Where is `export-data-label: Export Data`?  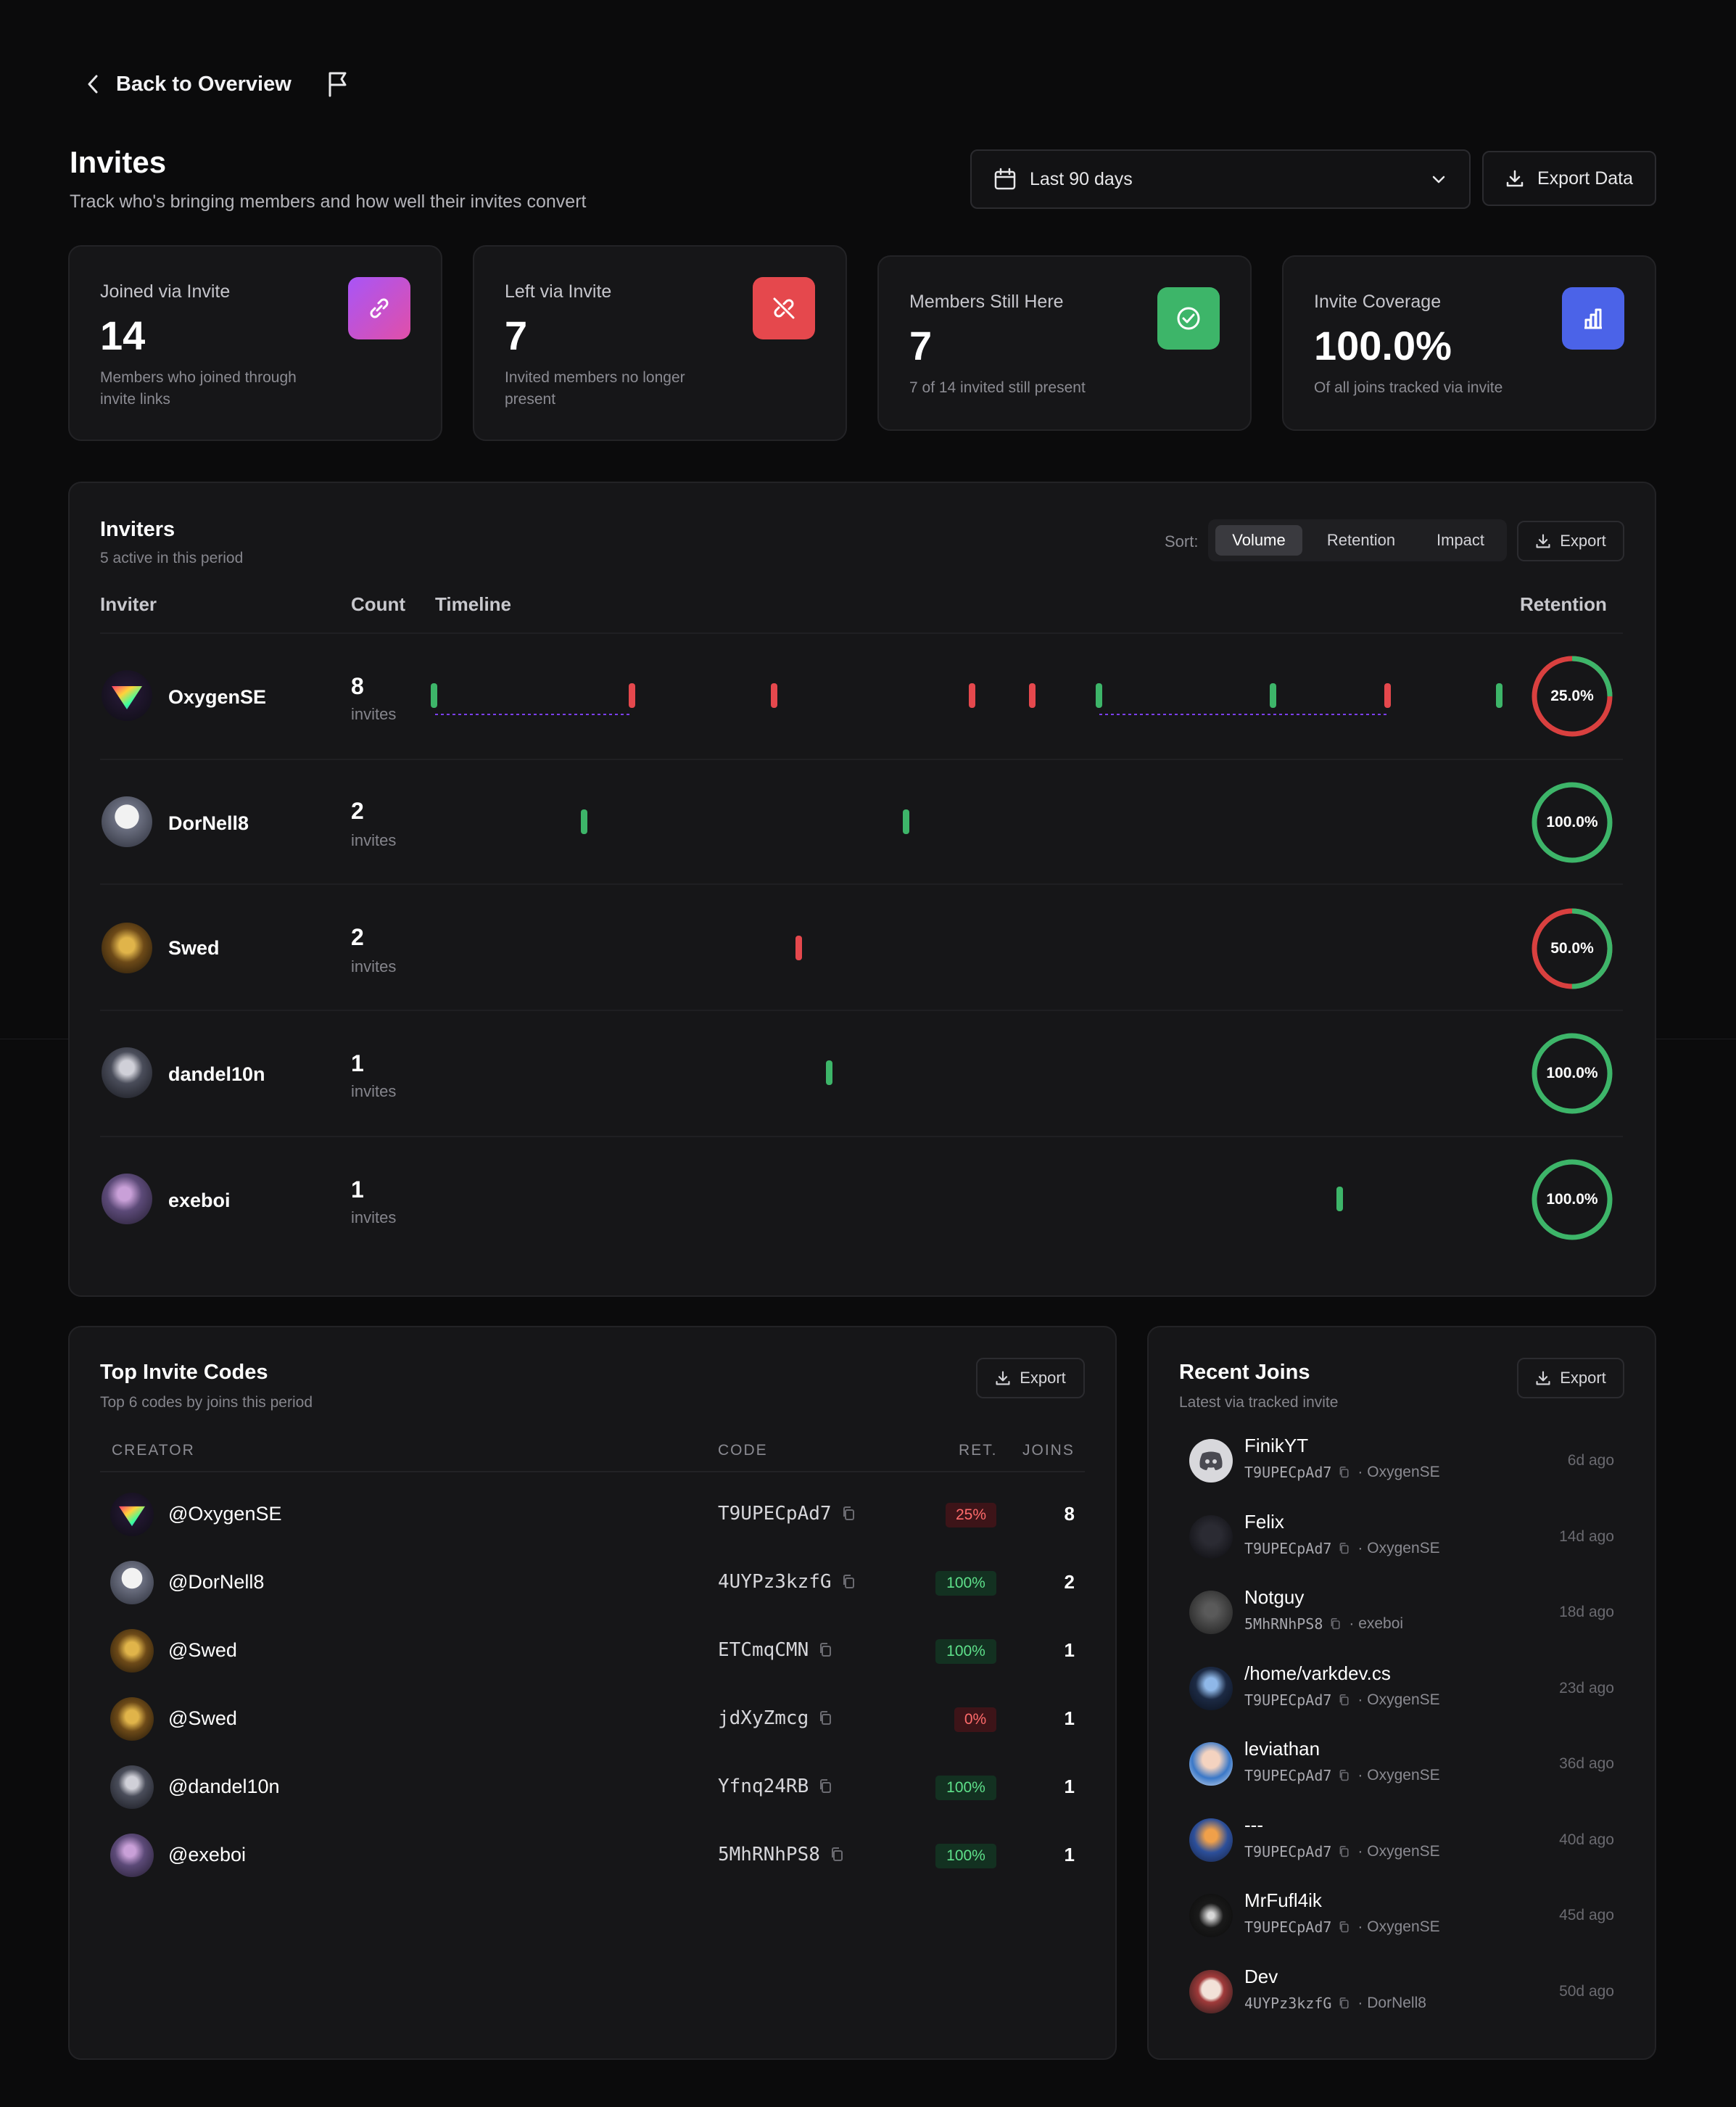
export-data-label: Export Data is located at coordinates (1586, 178).